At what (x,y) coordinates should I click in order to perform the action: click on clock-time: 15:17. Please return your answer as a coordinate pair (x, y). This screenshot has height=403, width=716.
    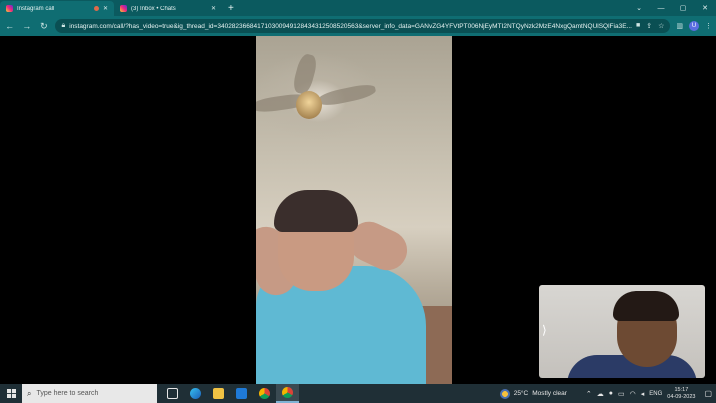
    Looking at the image, I should click on (681, 389).